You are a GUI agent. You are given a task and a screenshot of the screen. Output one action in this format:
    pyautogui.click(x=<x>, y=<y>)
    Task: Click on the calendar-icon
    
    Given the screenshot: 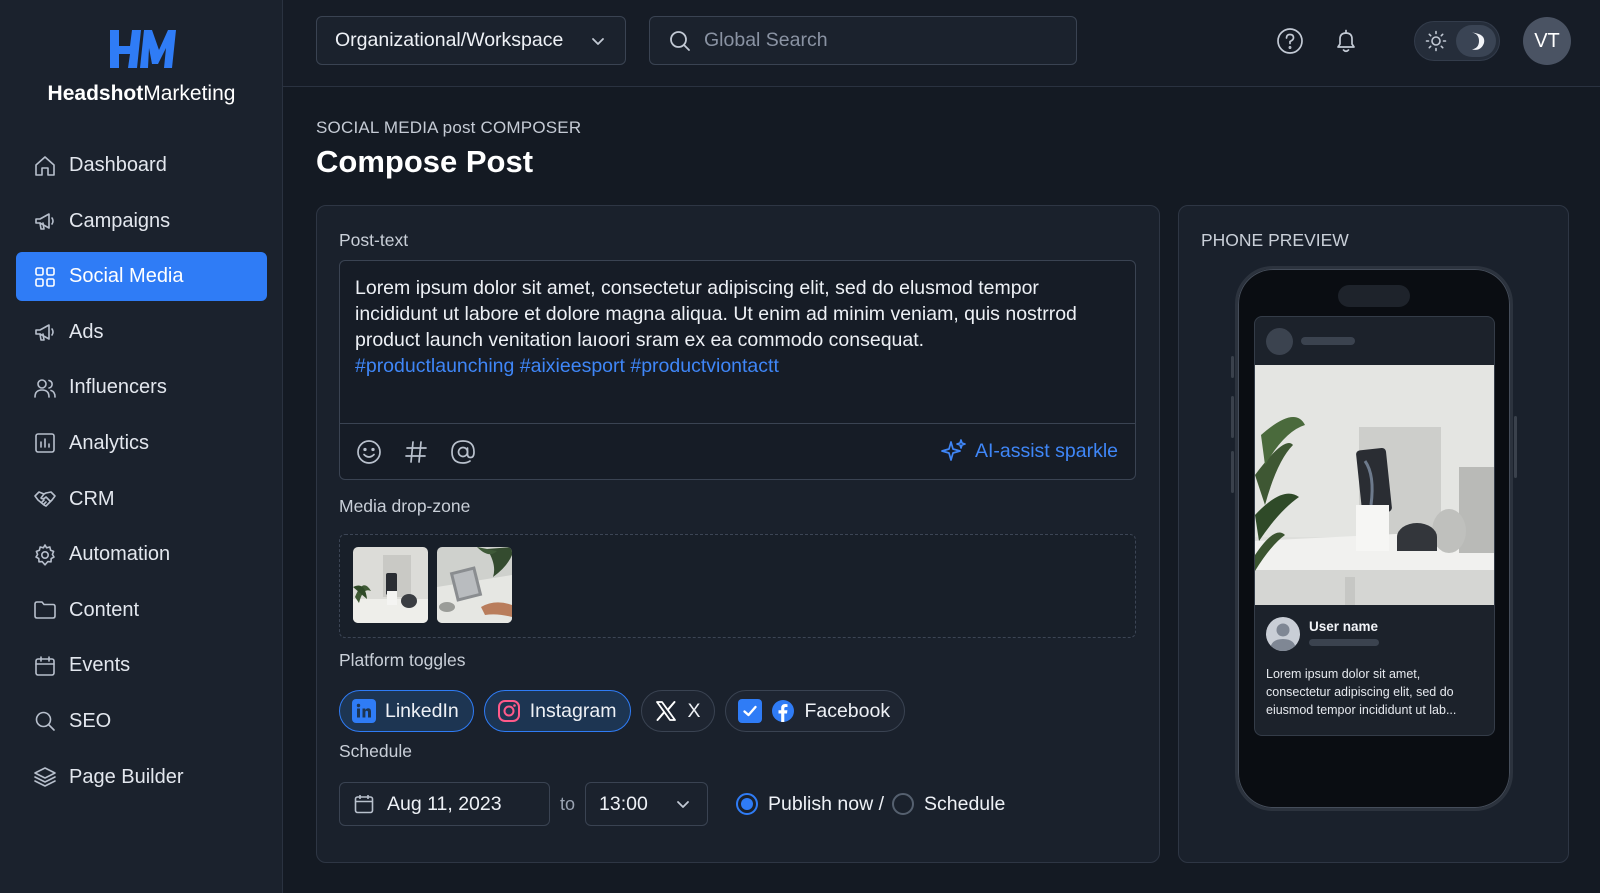 What is the action you would take?
    pyautogui.click(x=45, y=666)
    